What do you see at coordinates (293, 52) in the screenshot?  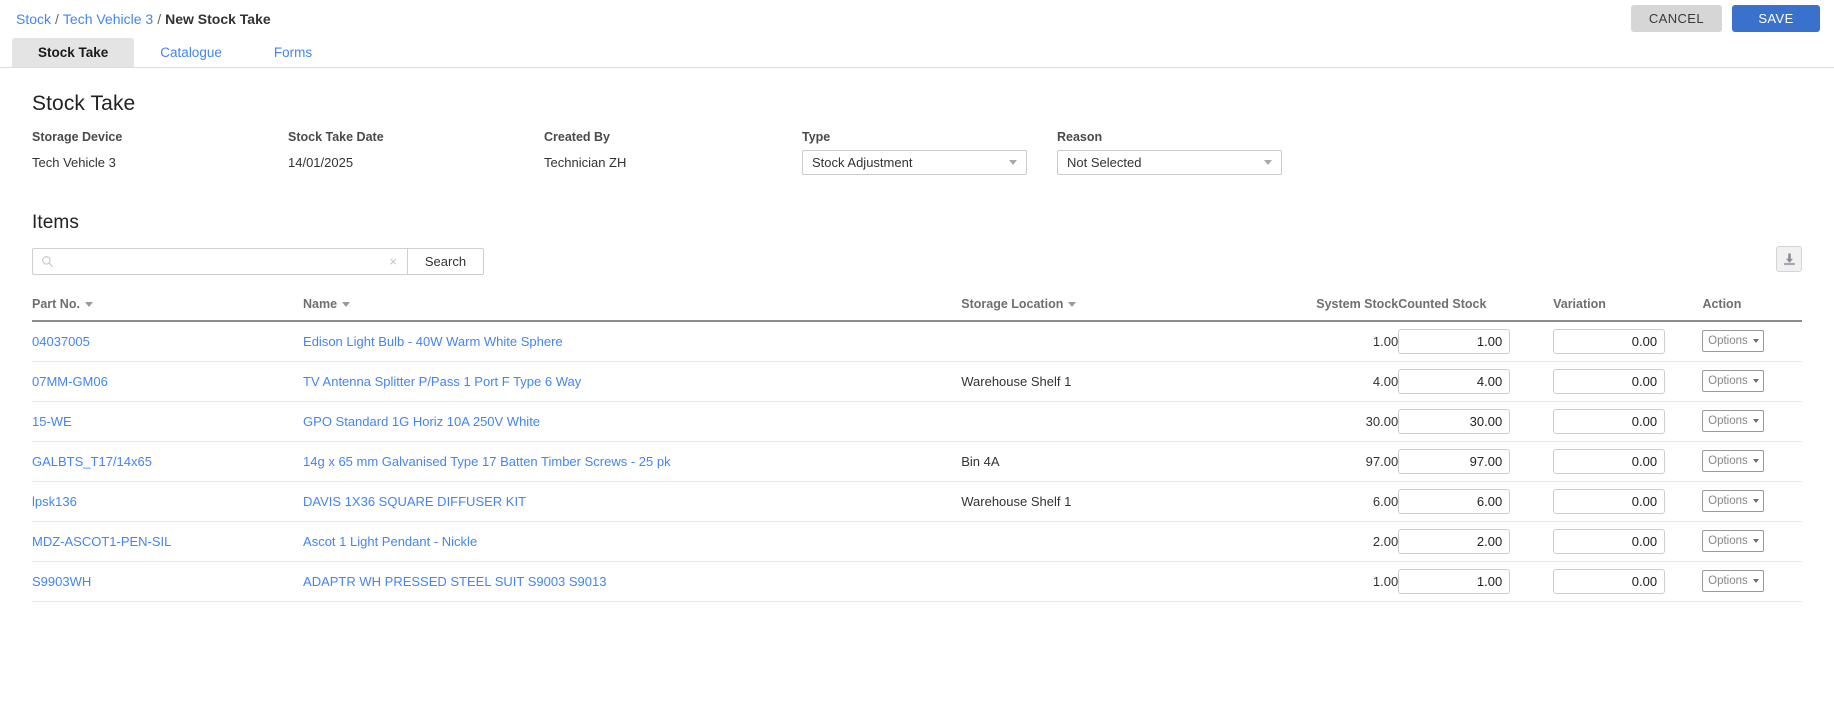 I see `tab-forms: Forms` at bounding box center [293, 52].